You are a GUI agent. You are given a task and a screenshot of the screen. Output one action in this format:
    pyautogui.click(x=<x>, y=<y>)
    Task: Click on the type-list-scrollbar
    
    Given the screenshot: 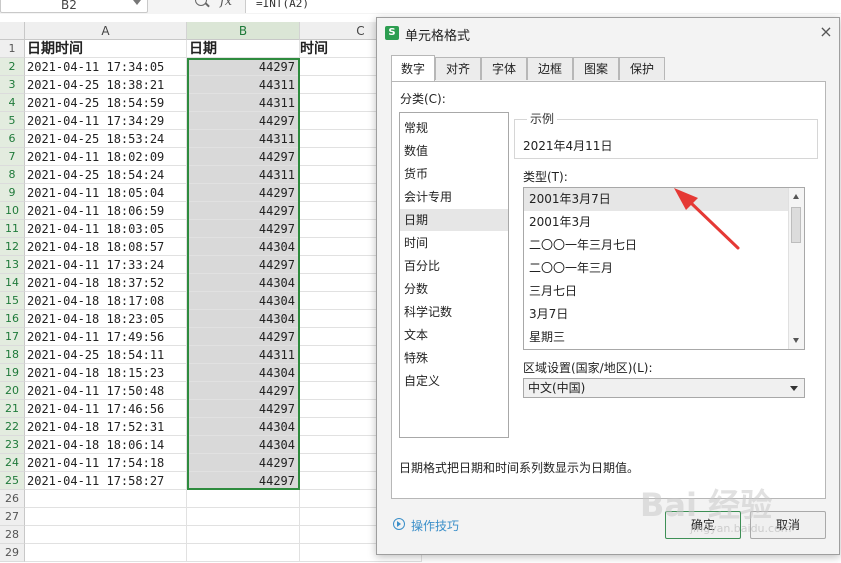 What is the action you would take?
    pyautogui.click(x=796, y=268)
    